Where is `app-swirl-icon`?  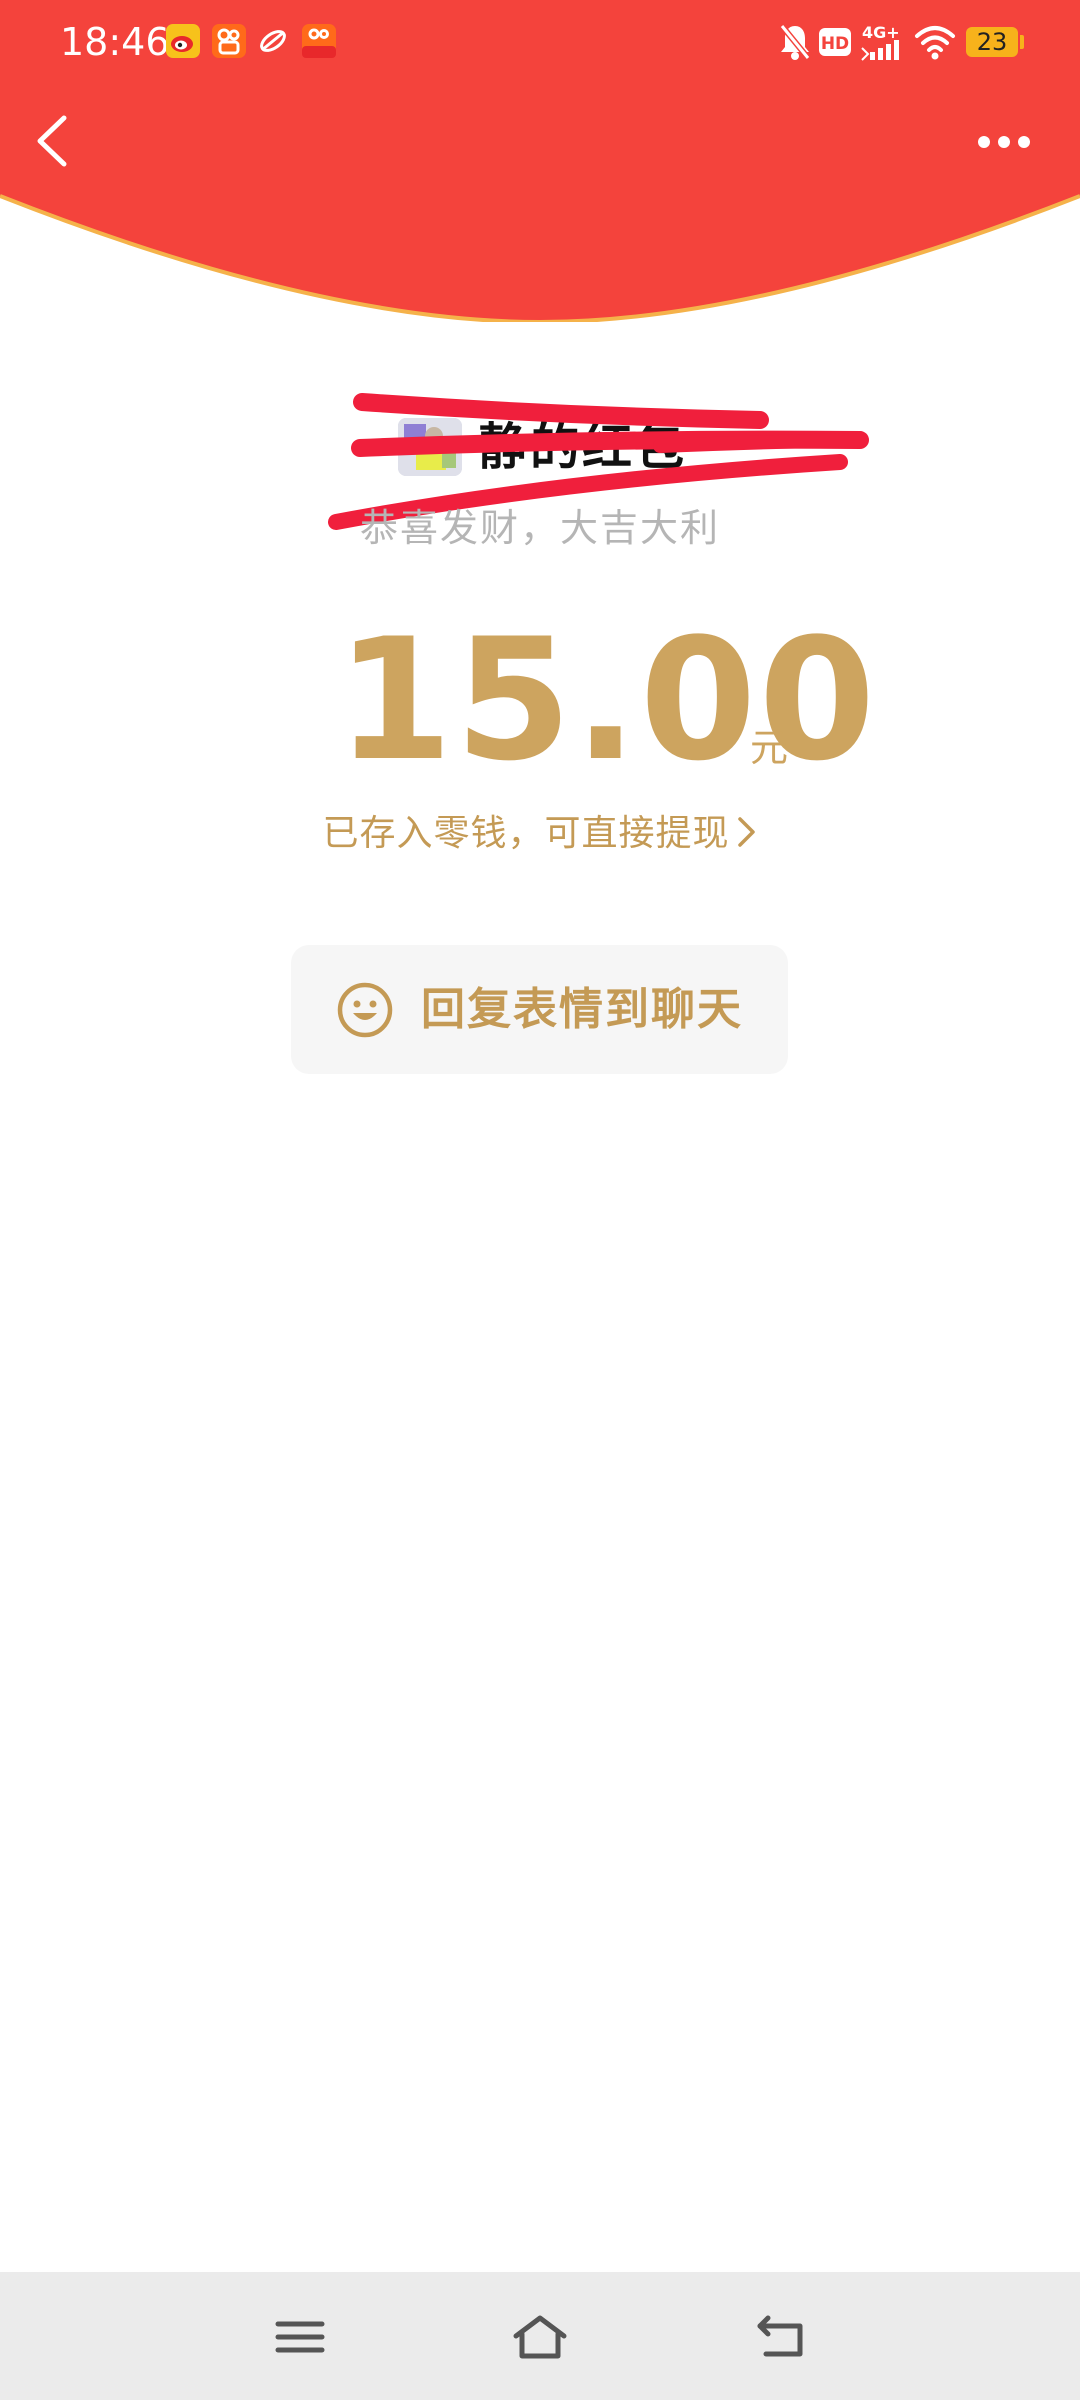
app-swirl-icon is located at coordinates (273, 41).